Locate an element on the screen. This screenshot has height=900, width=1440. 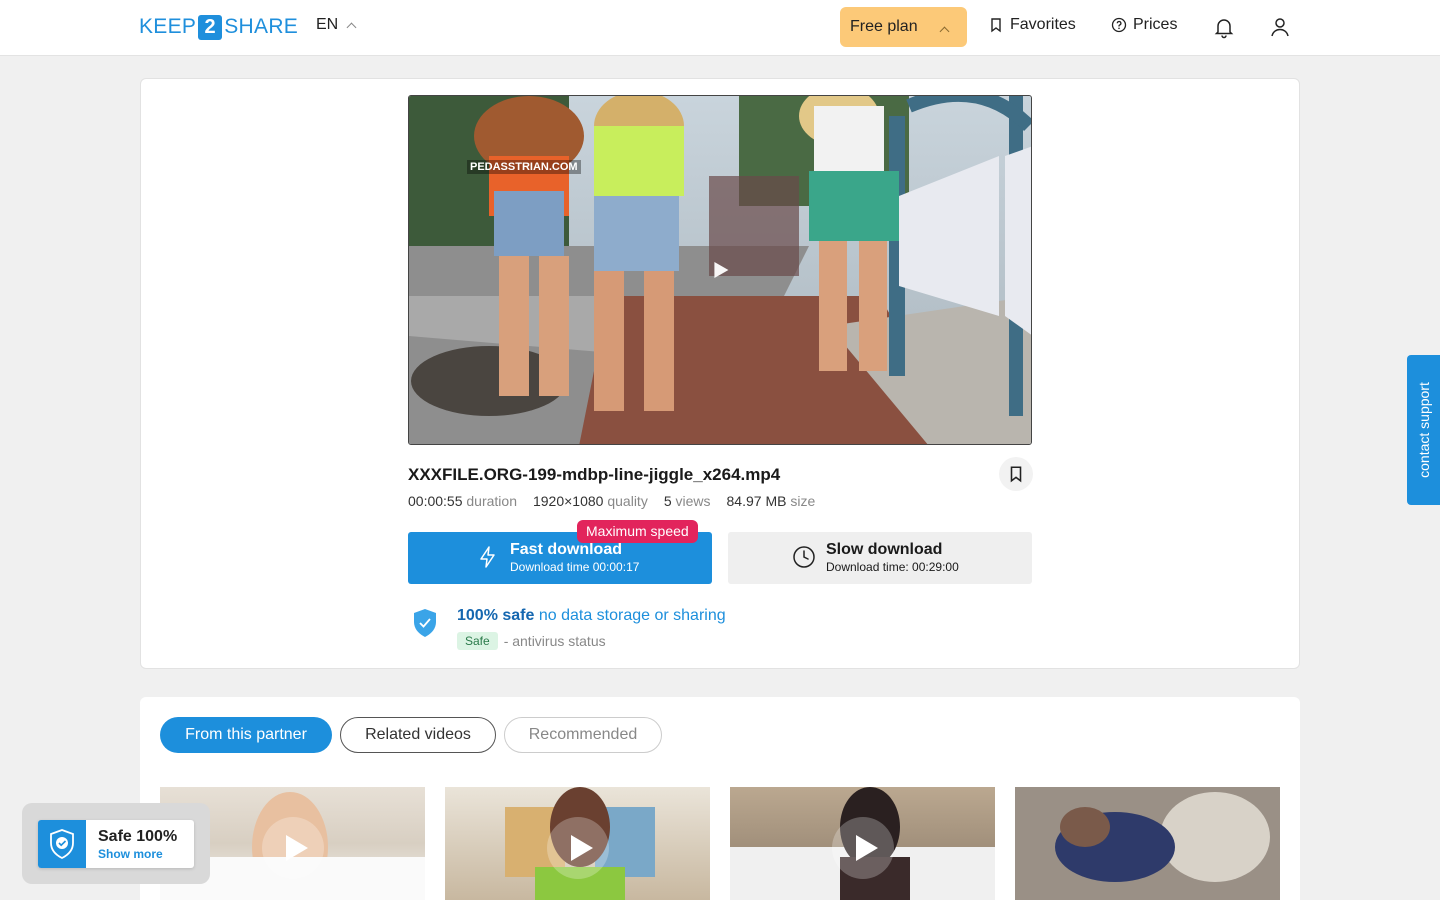
quality-value: 1920×1080 is located at coordinates (568, 501).